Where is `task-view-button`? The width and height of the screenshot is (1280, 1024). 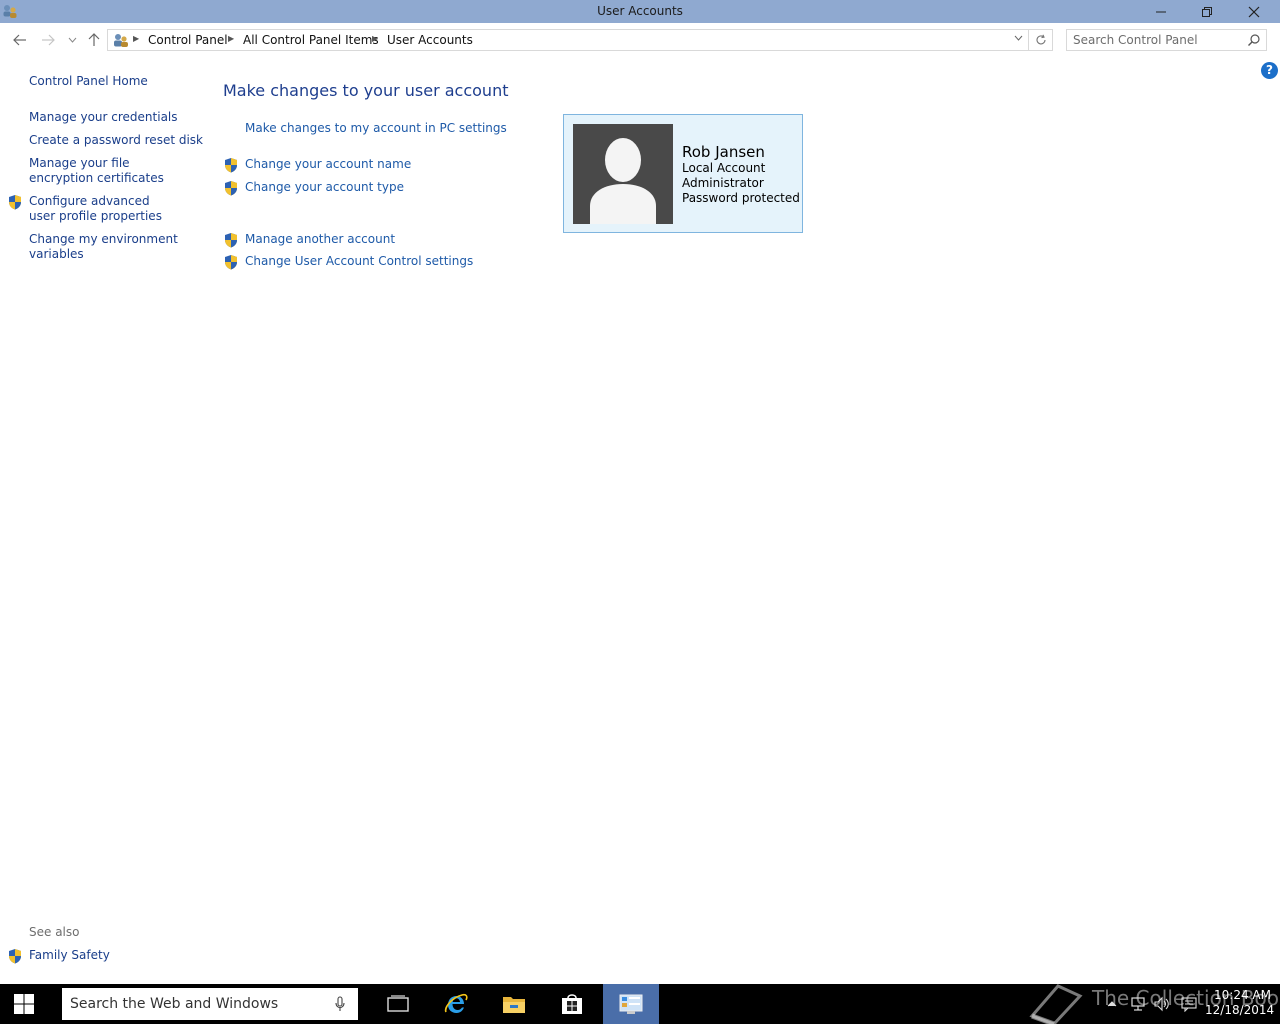 task-view-button is located at coordinates (398, 1004).